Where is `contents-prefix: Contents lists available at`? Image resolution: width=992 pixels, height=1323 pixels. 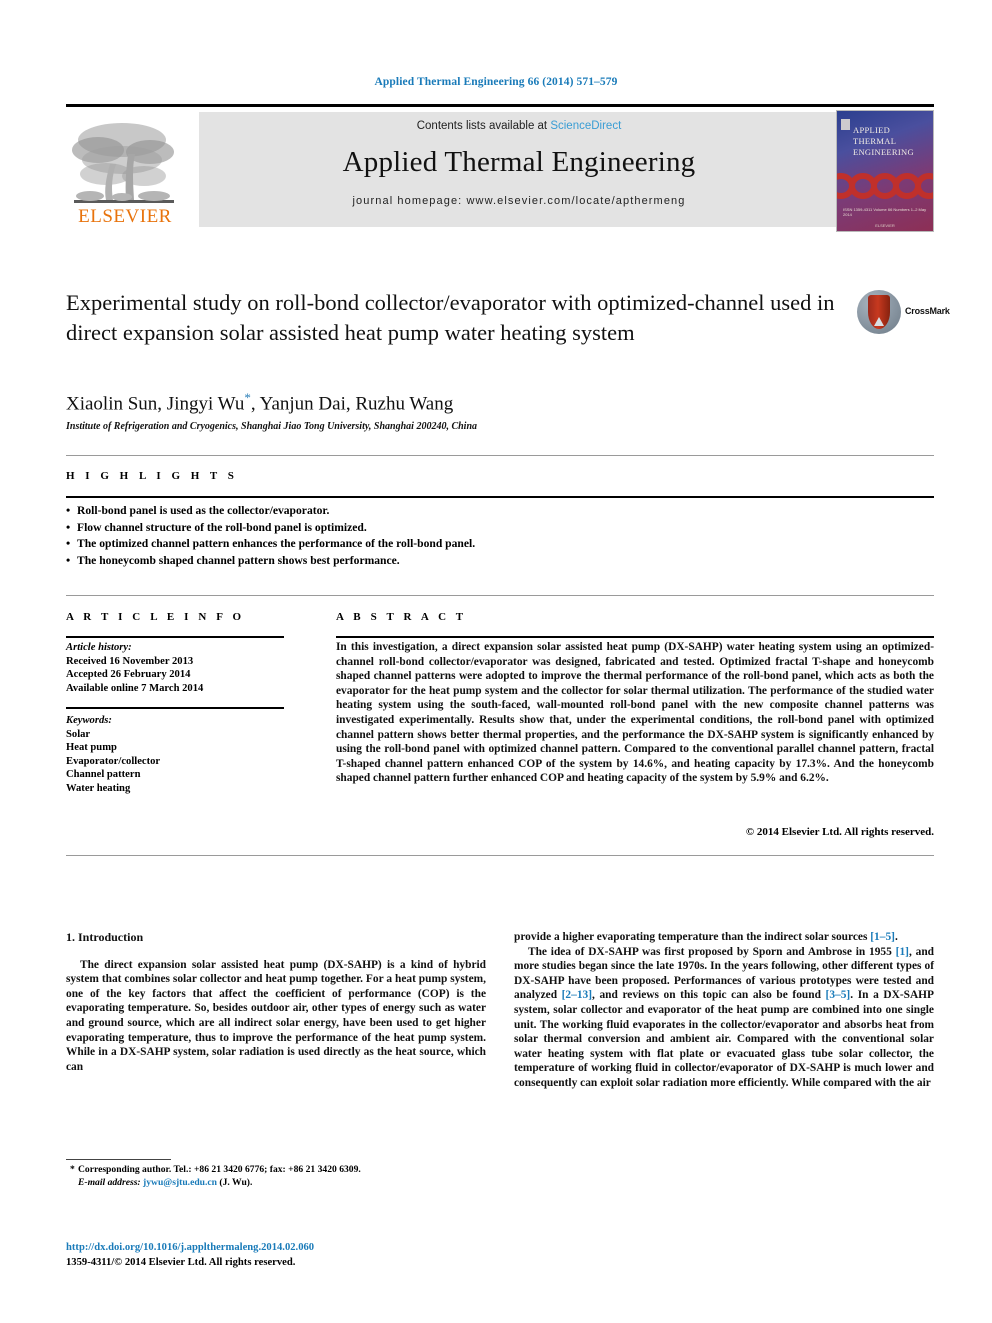 contents-prefix: Contents lists available at is located at coordinates (483, 126).